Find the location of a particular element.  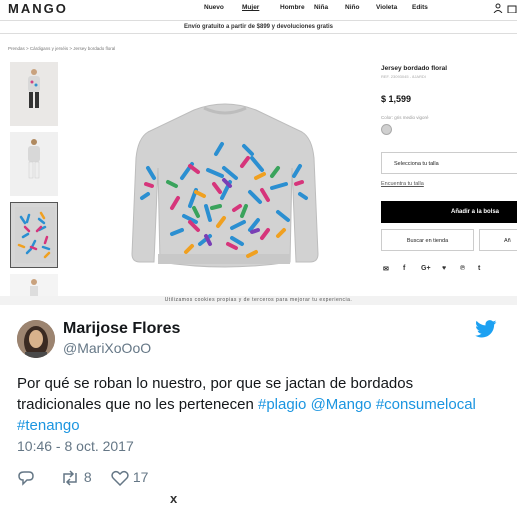

avatar-photo is located at coordinates (36, 339).